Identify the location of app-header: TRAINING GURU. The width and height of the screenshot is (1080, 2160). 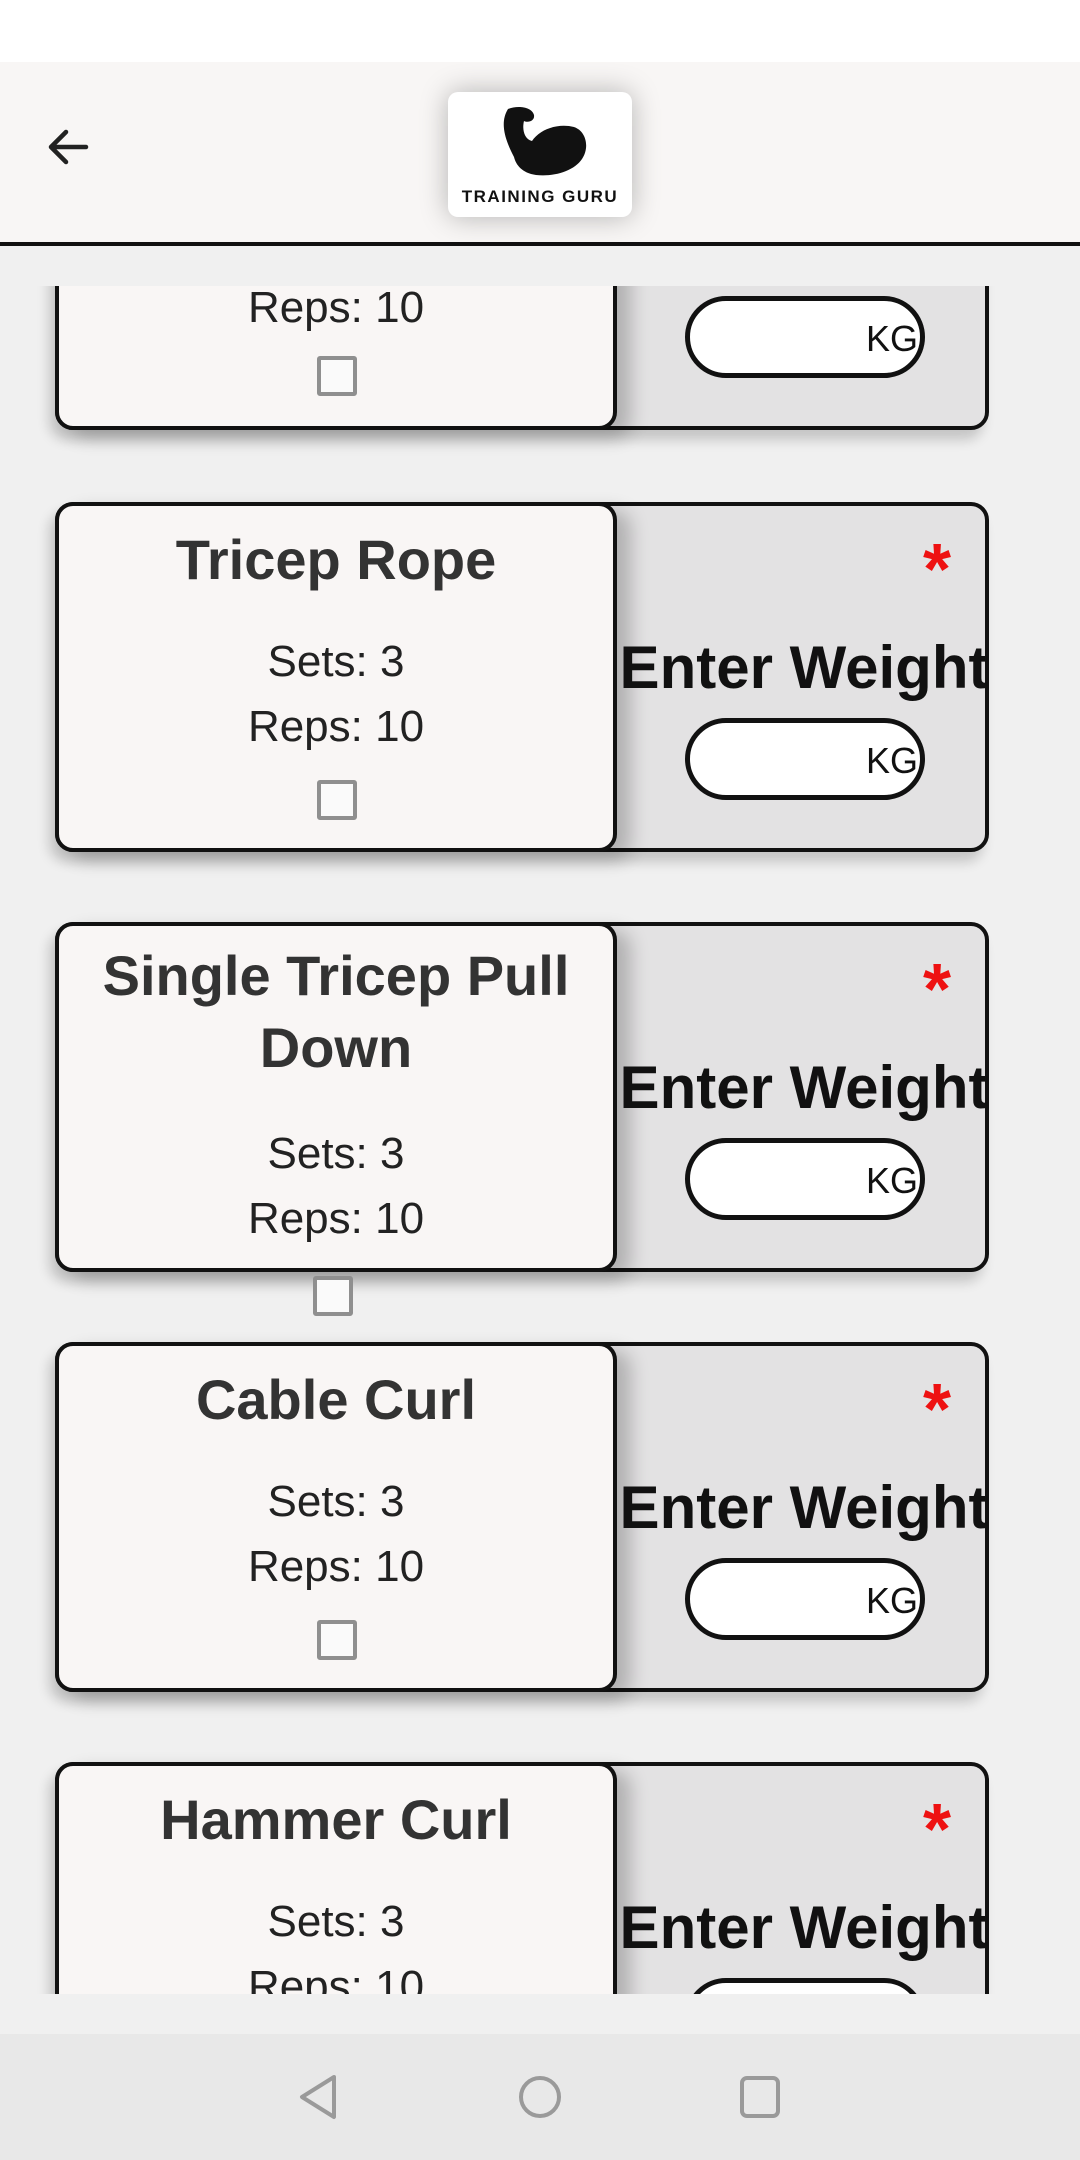
(540, 154).